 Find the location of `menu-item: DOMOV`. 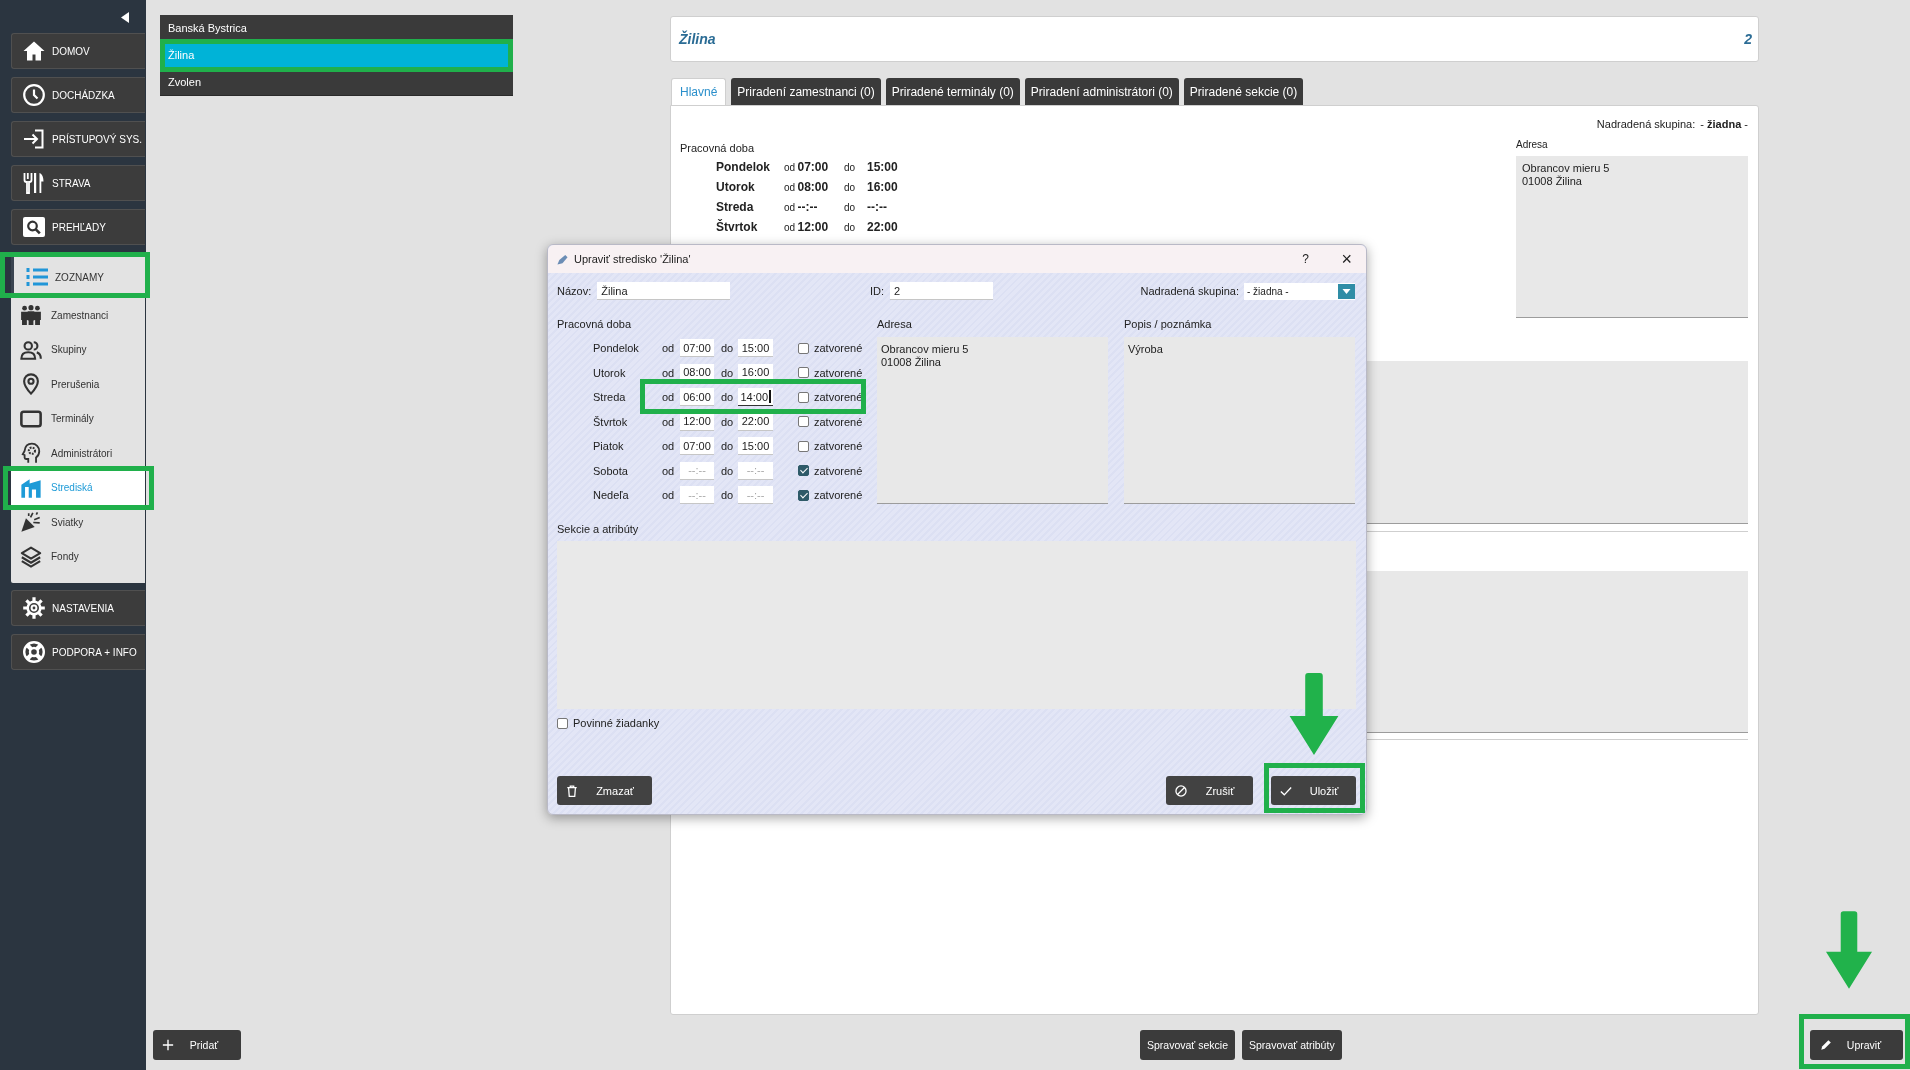

menu-item: DOMOV is located at coordinates (78, 51).